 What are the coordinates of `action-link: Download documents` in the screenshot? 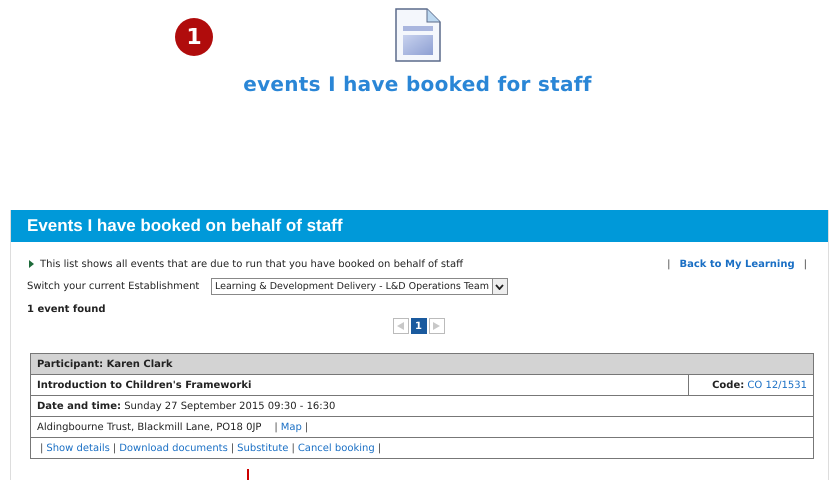 It's located at (173, 448).